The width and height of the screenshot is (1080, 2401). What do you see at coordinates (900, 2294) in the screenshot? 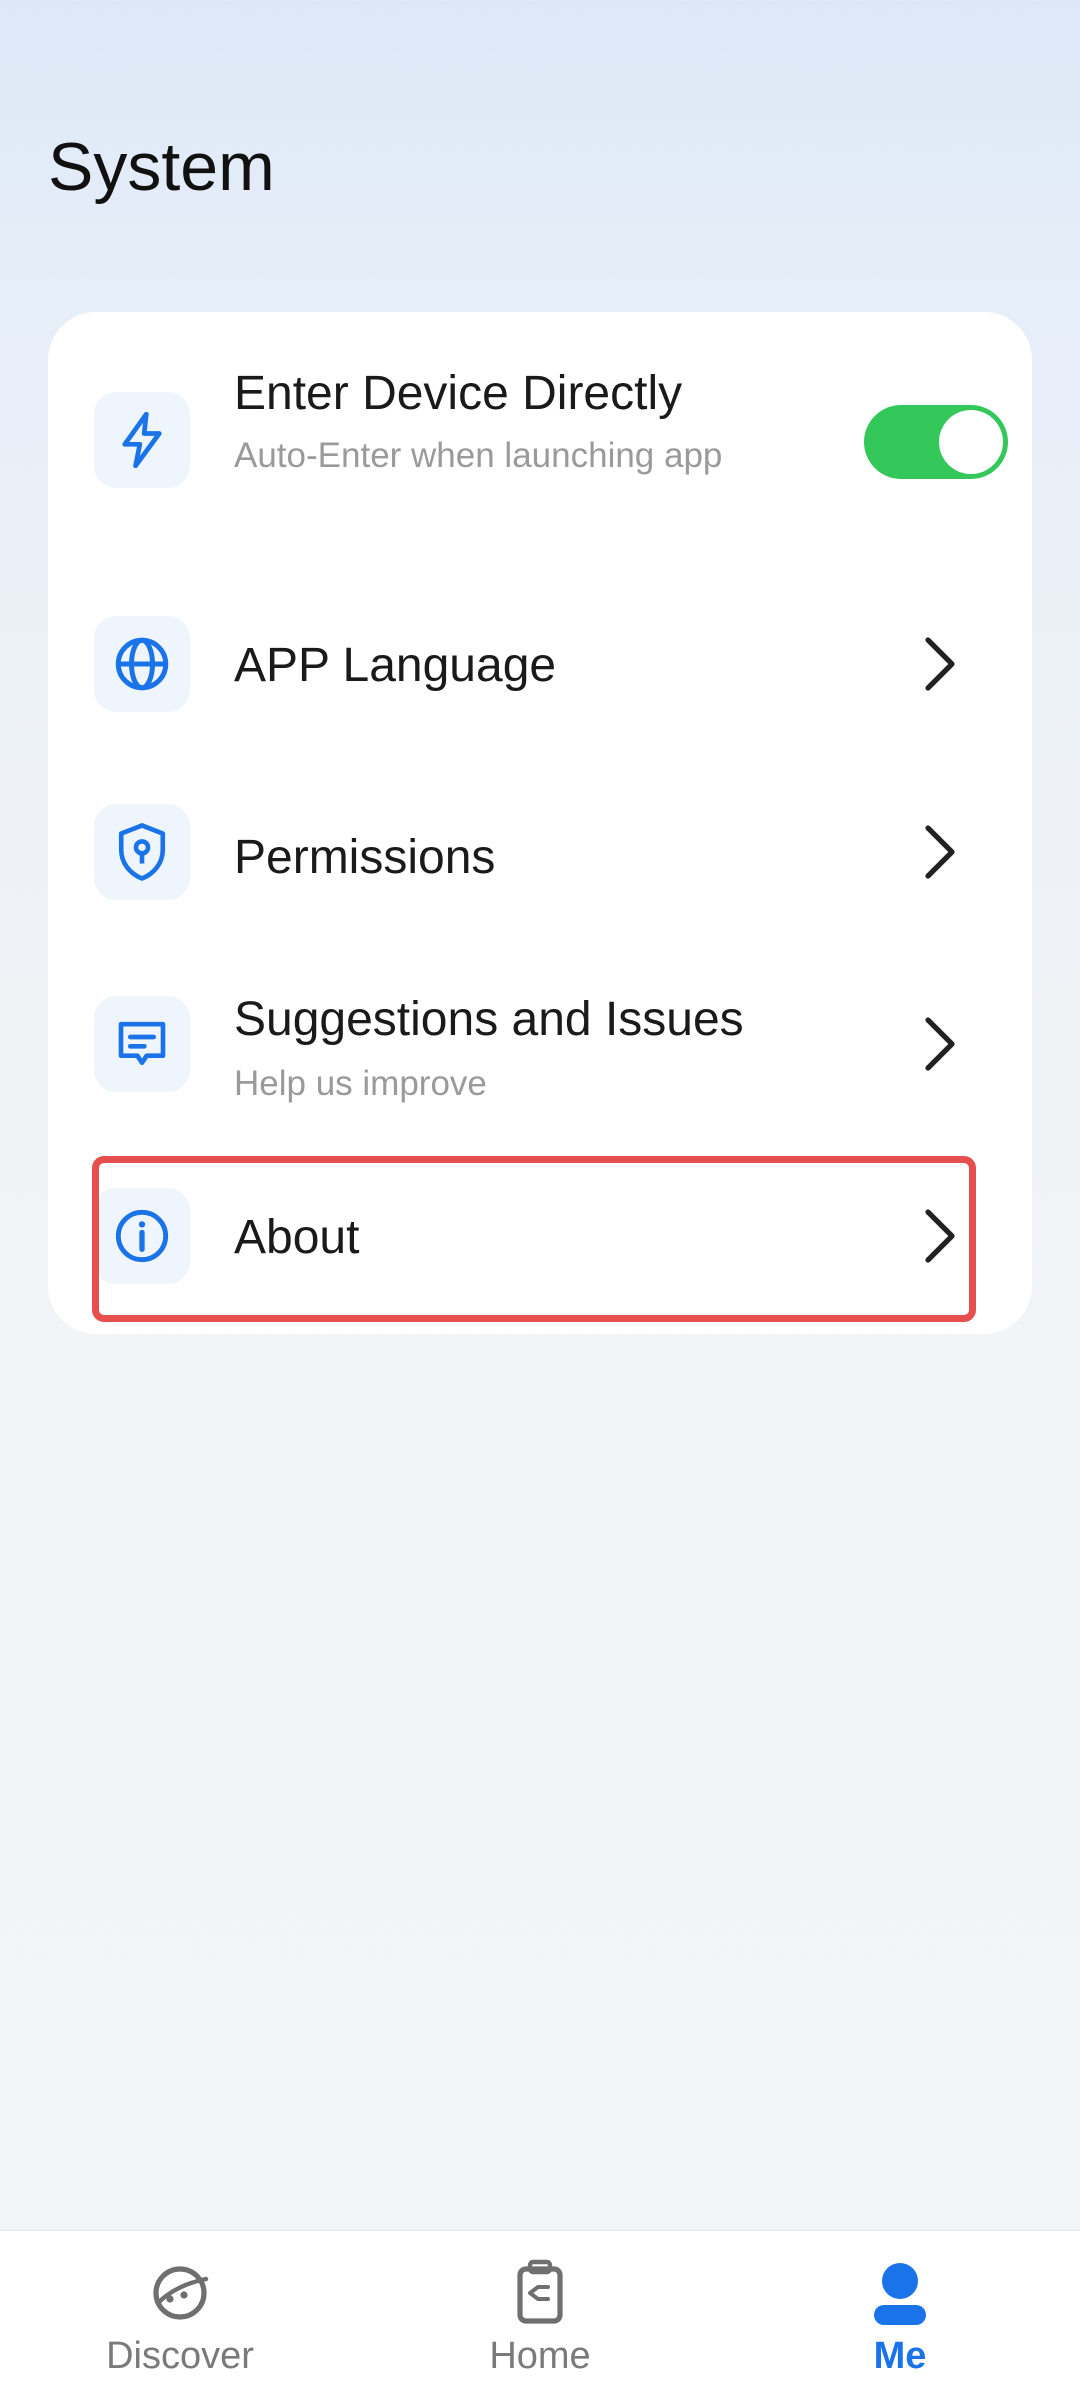
I see `person-icon` at bounding box center [900, 2294].